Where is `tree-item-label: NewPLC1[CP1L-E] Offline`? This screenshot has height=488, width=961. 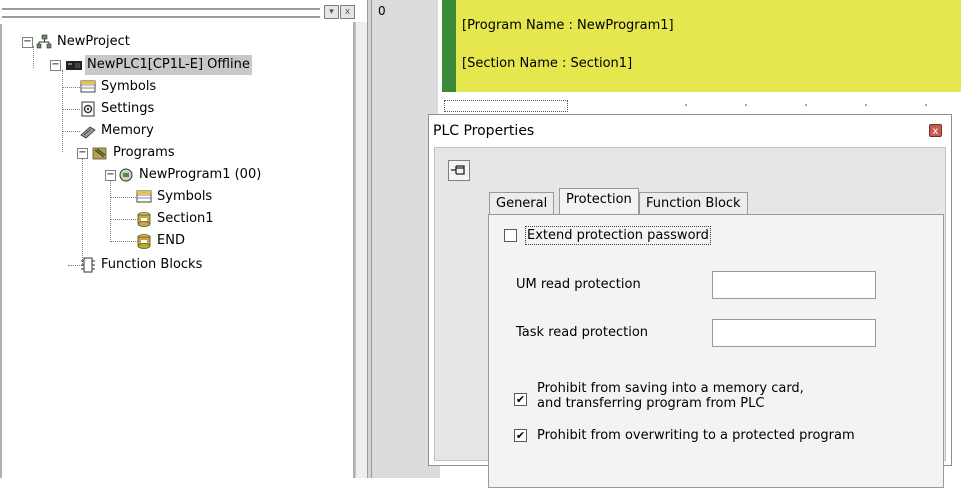 tree-item-label: NewPLC1[CP1L-E] Offline is located at coordinates (168, 65).